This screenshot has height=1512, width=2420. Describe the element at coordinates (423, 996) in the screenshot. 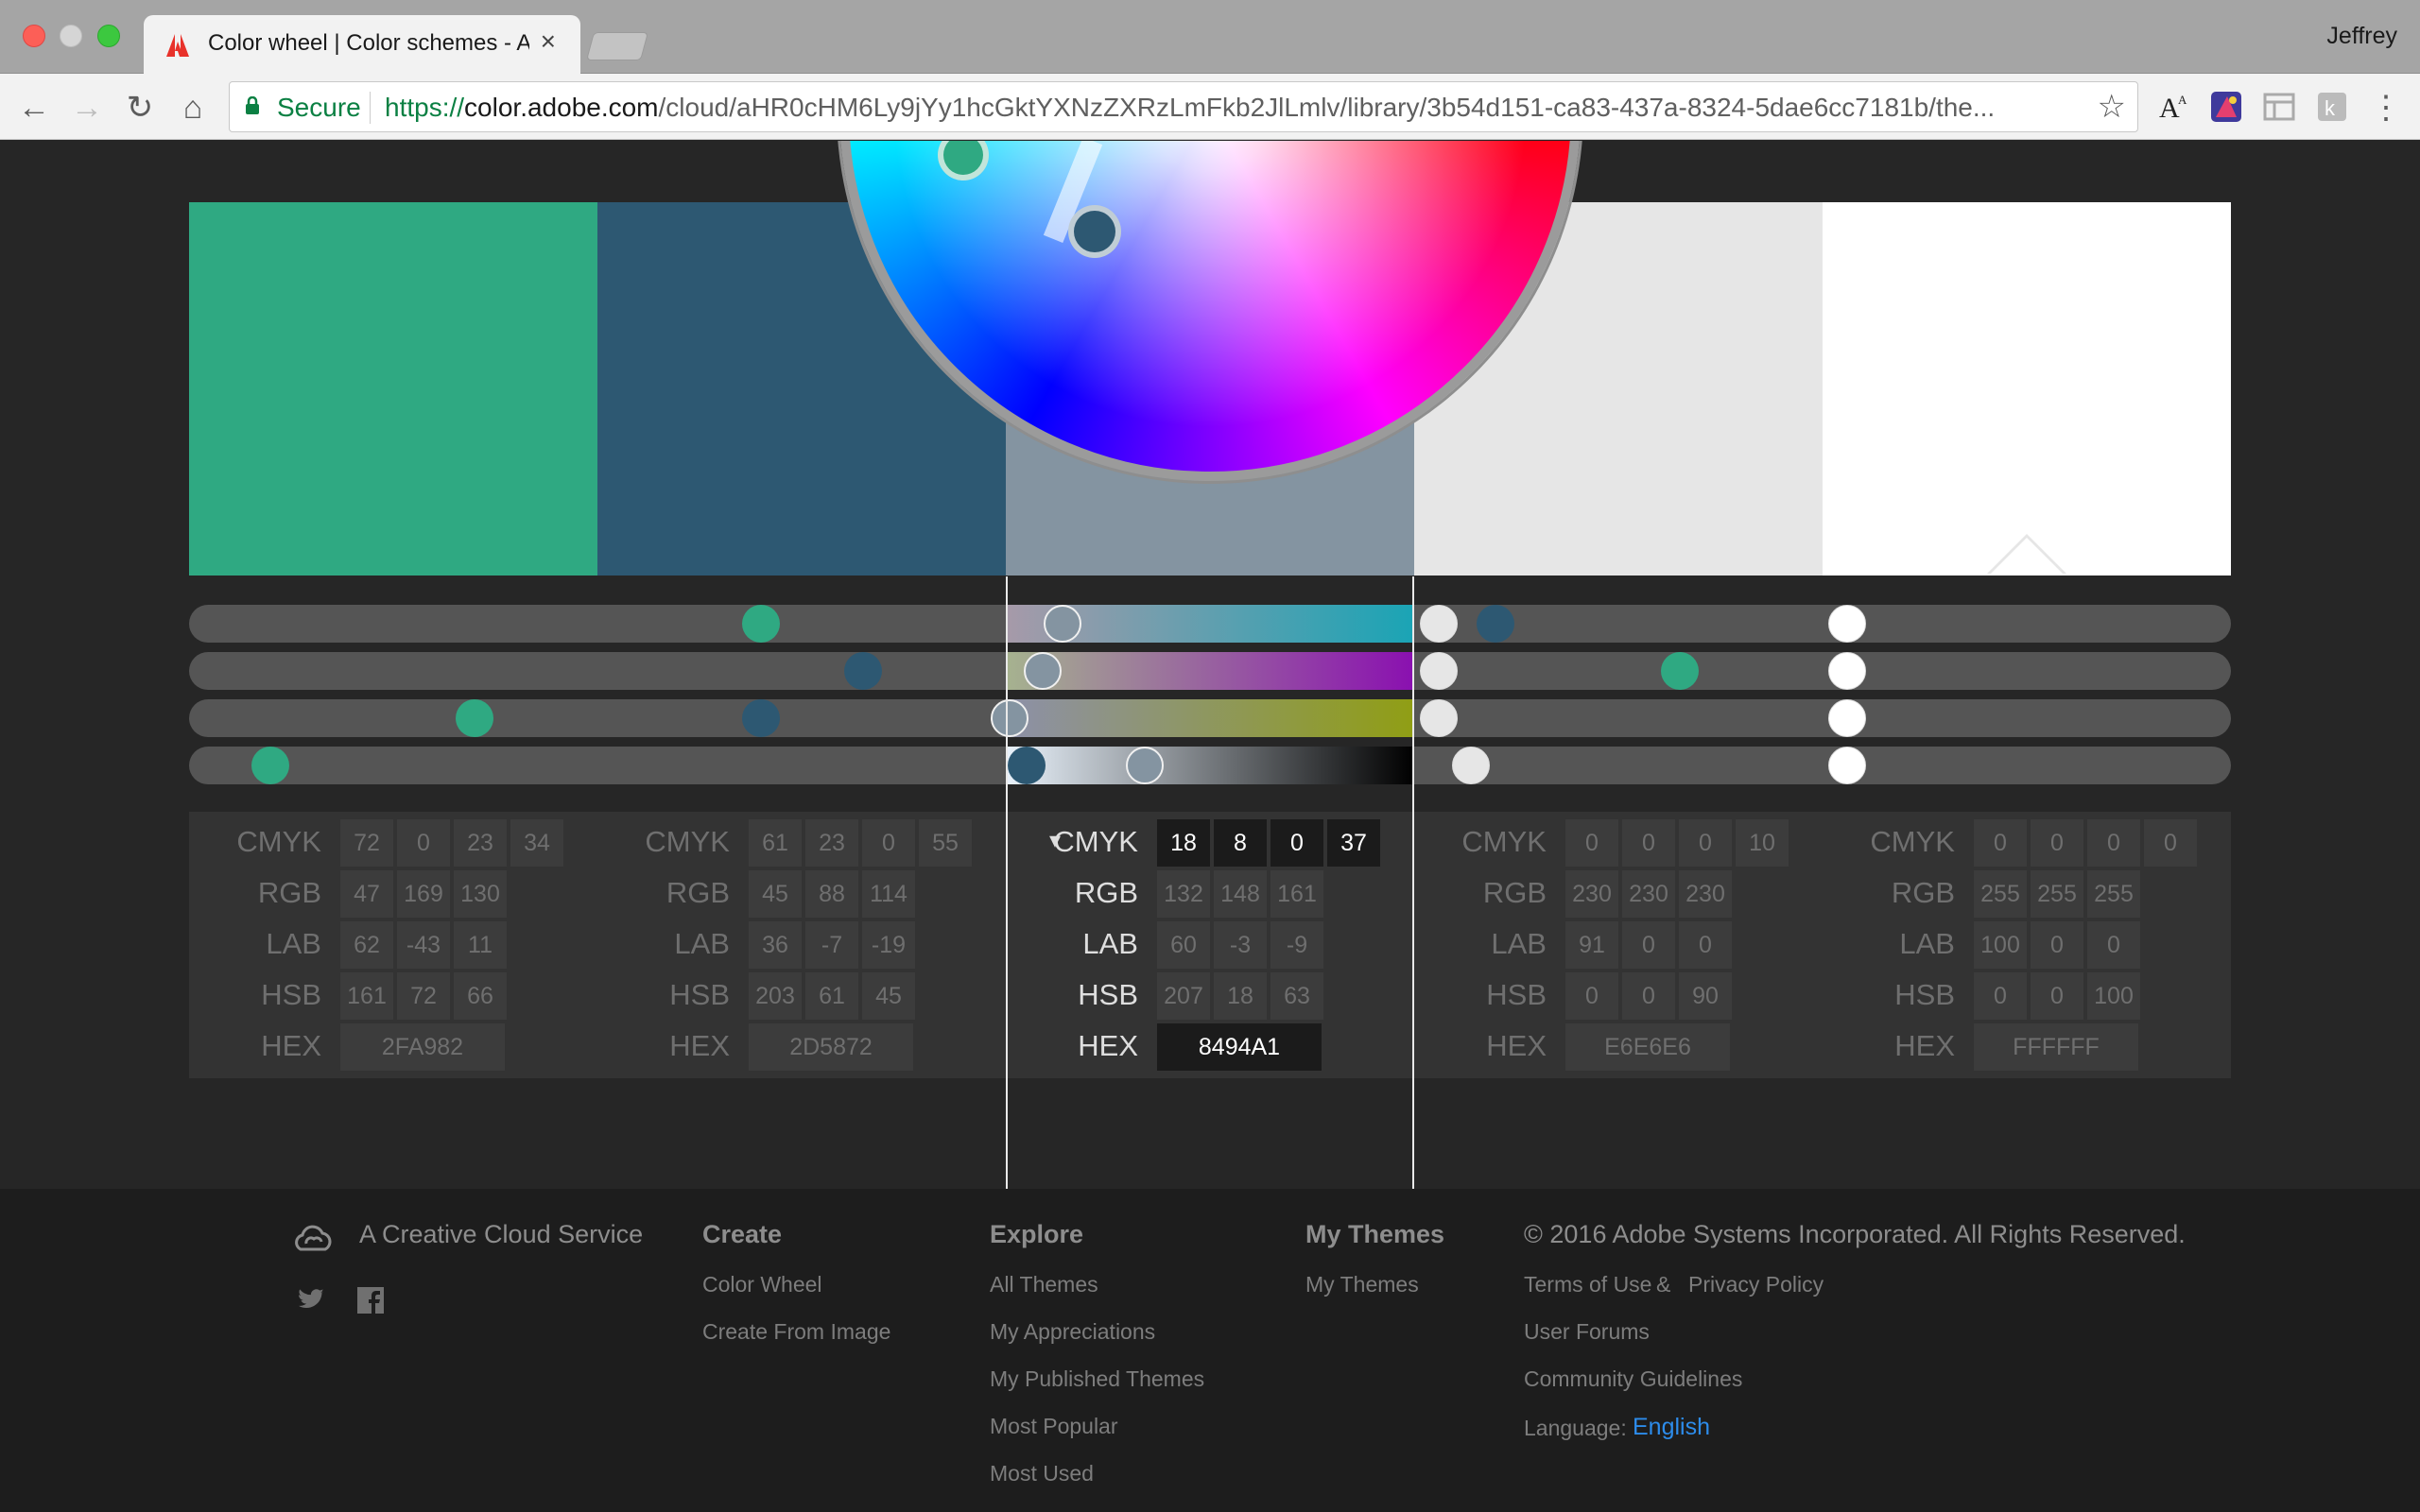

I see `hsb-value-input: 72` at that location.